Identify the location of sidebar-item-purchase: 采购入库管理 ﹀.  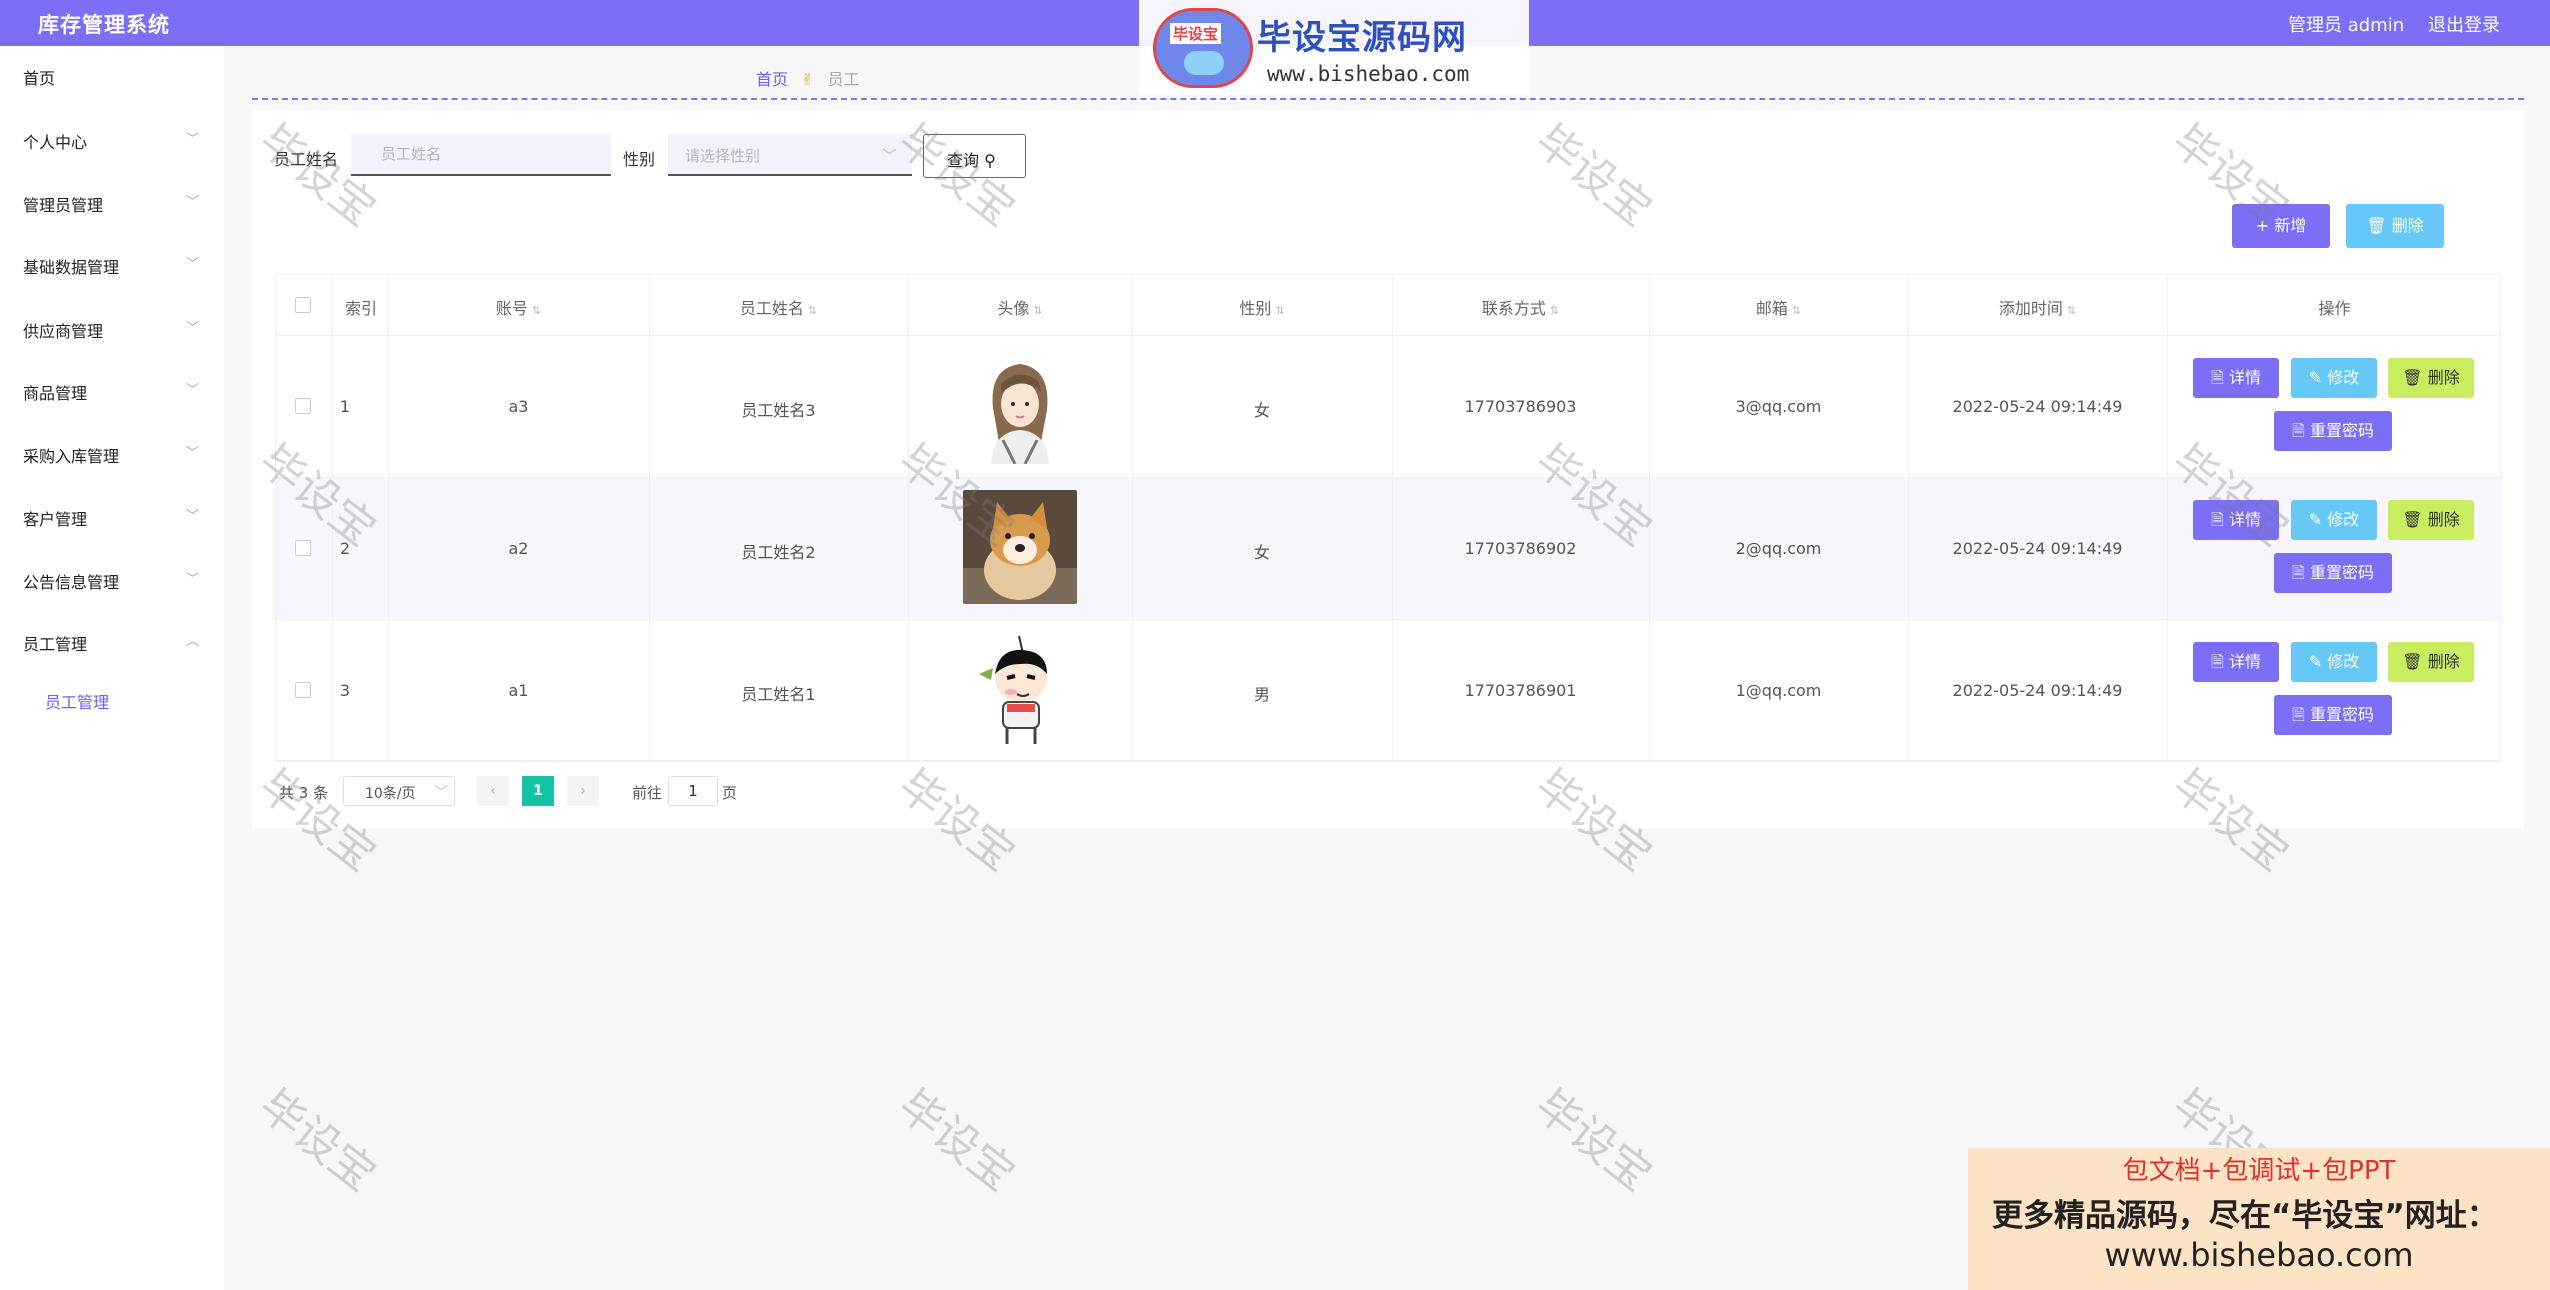
(112, 453).